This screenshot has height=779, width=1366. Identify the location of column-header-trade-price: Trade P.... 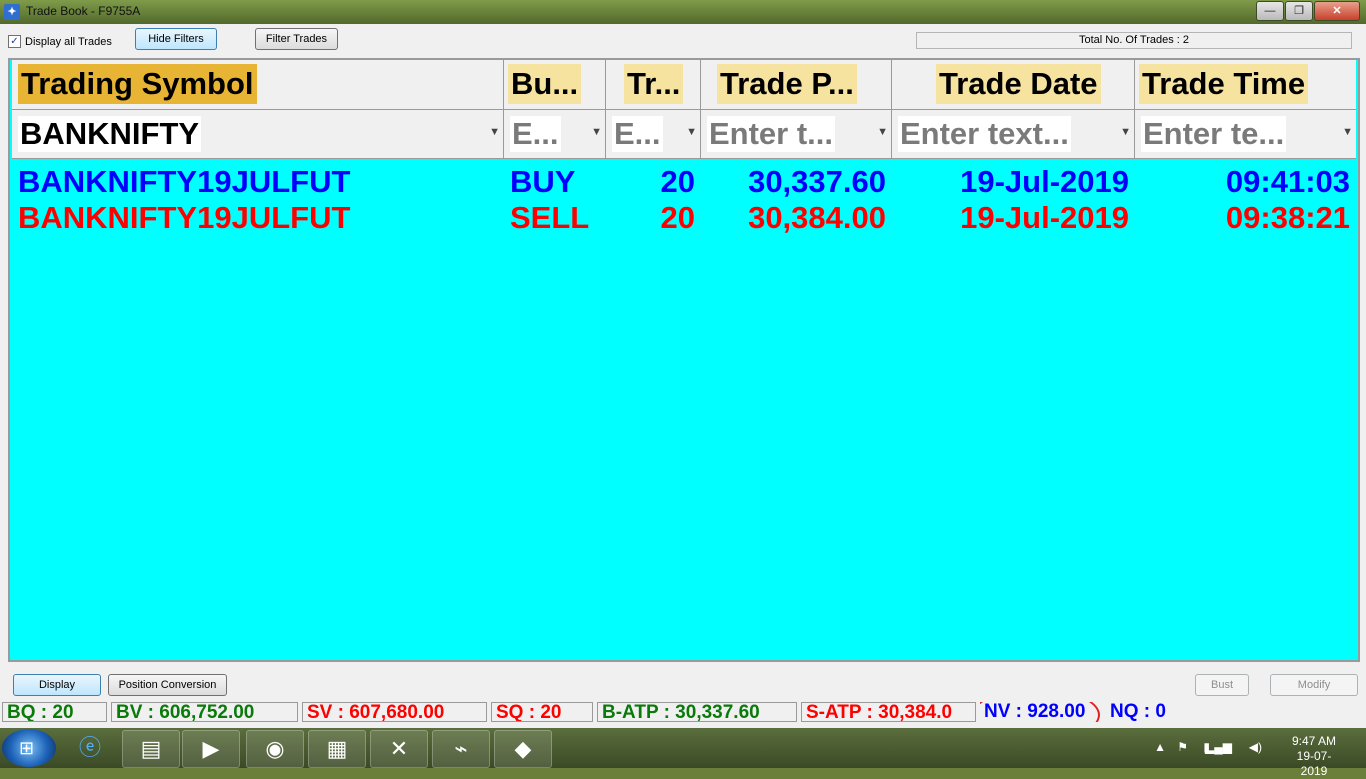
(796, 84).